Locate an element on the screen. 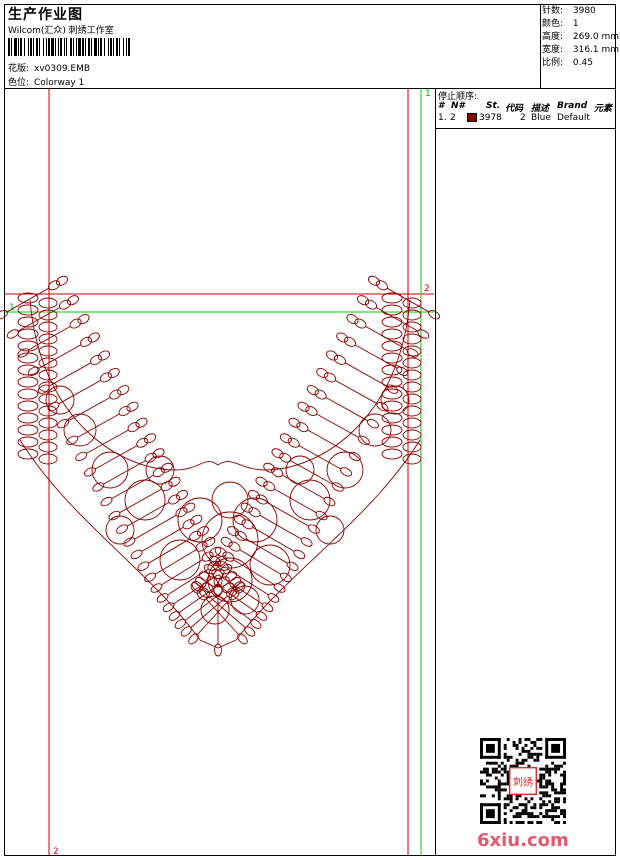  stamp-text: 刺绣 is located at coordinates (523, 781).